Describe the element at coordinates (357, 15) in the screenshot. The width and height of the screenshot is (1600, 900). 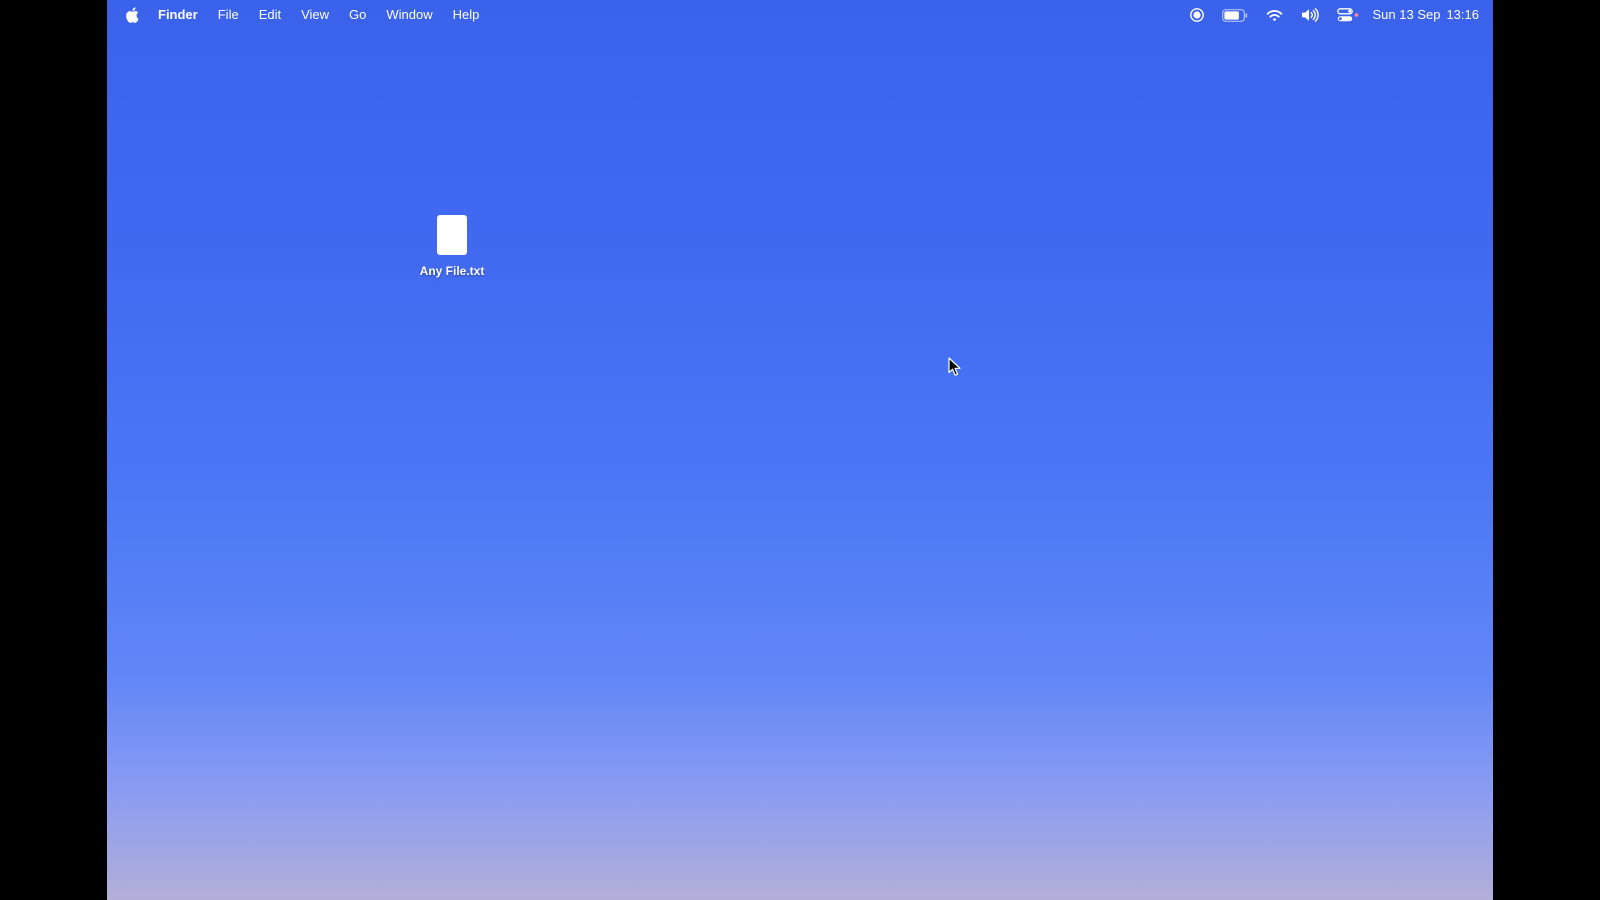
I see `menu-go: Go` at that location.